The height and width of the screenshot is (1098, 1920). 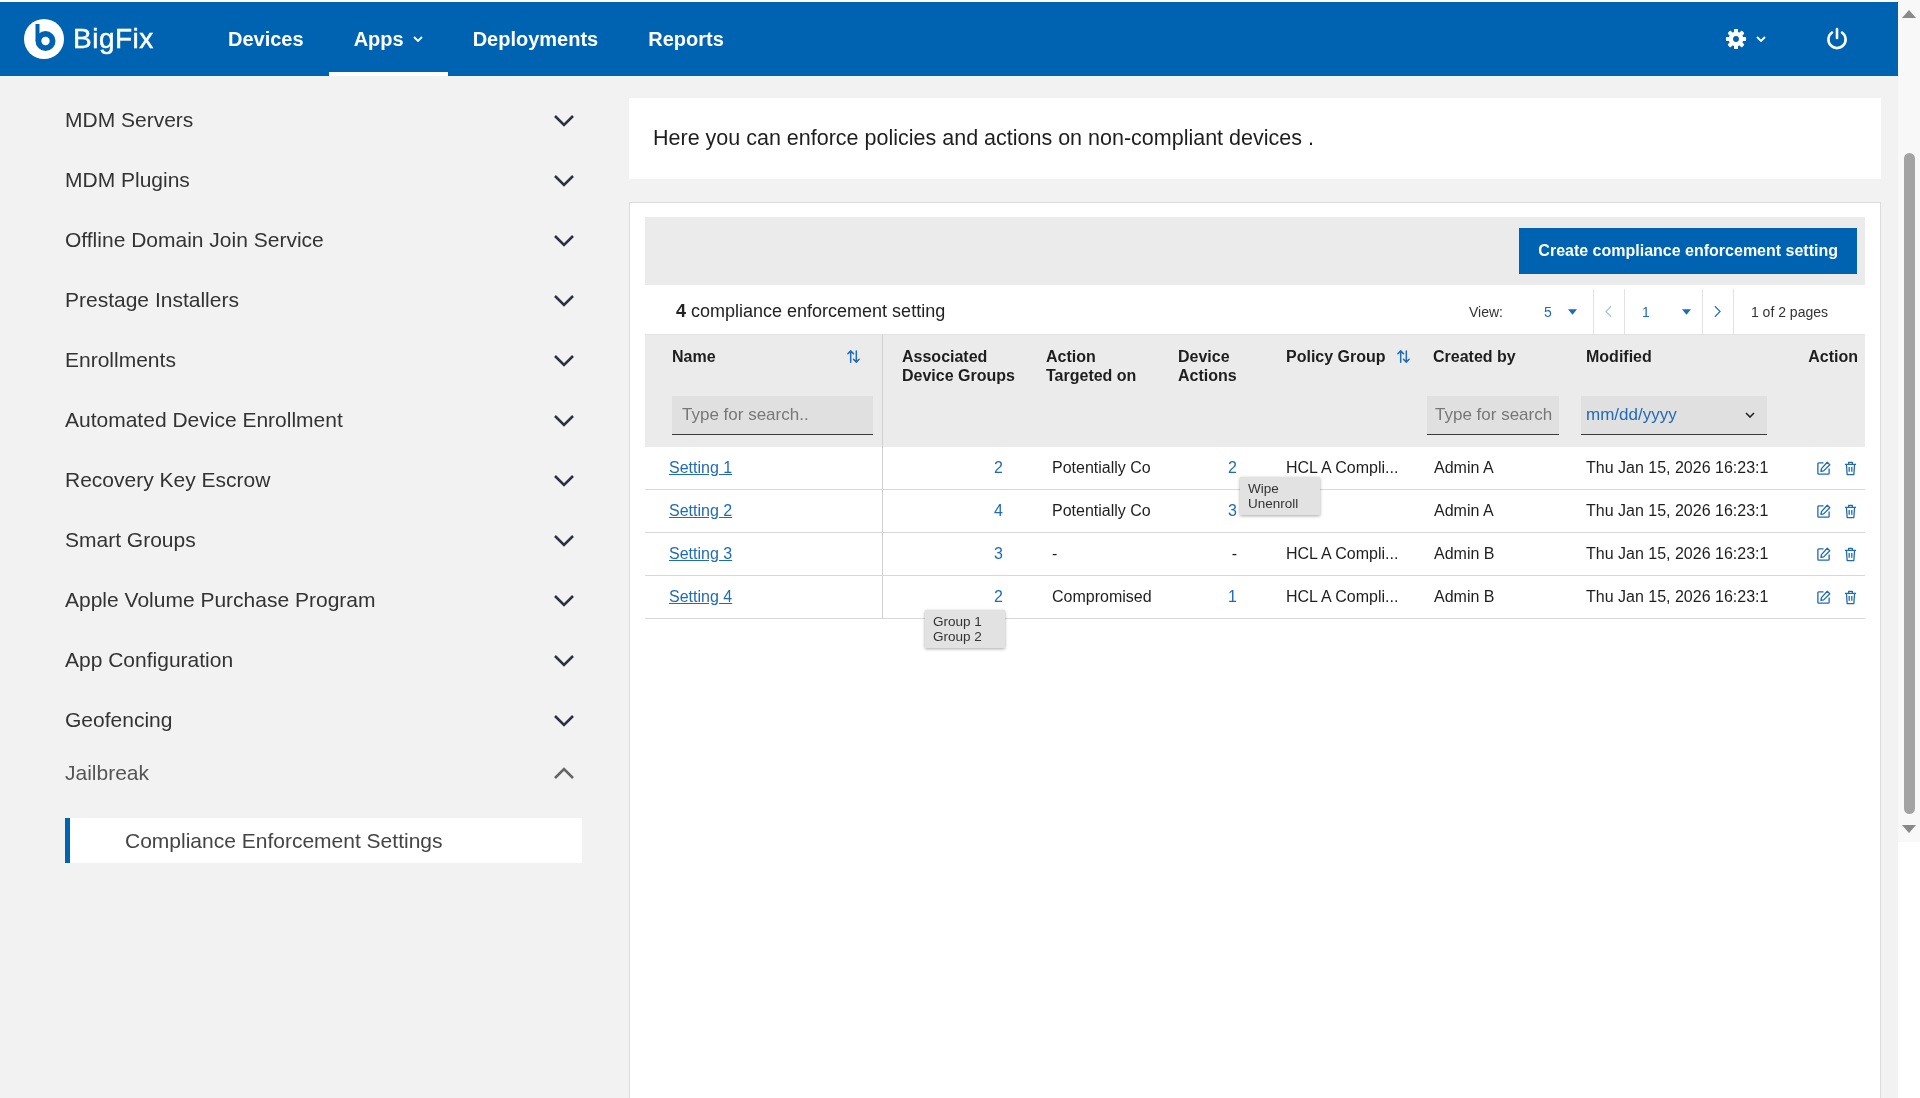 What do you see at coordinates (1102, 597) in the screenshot?
I see `table-cell: Compromised` at bounding box center [1102, 597].